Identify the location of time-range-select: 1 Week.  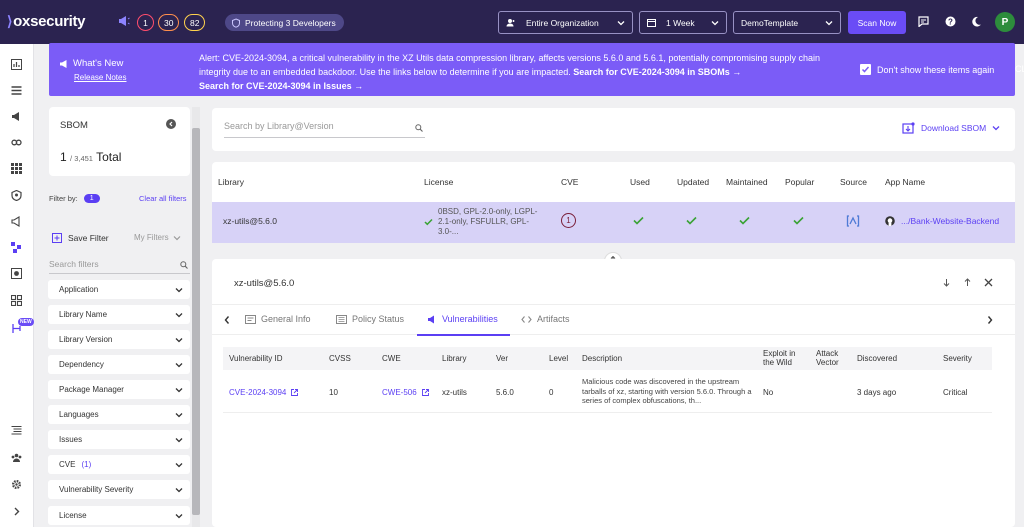
(683, 22).